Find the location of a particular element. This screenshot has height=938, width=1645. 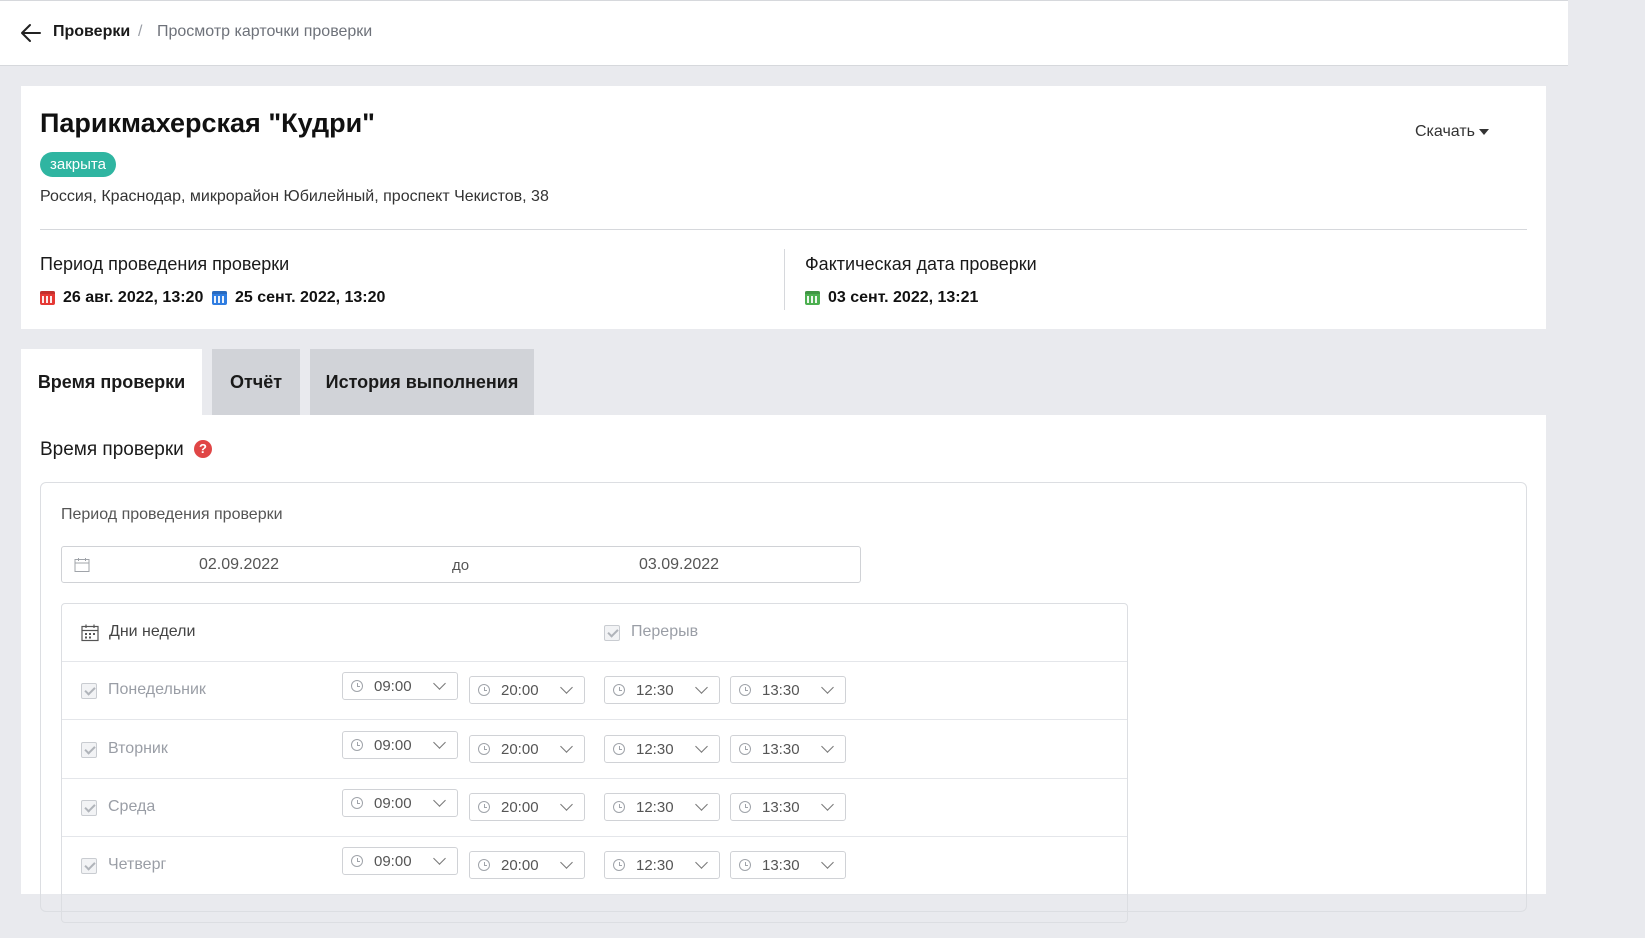

tab-label: Время проверки is located at coordinates (111, 381).